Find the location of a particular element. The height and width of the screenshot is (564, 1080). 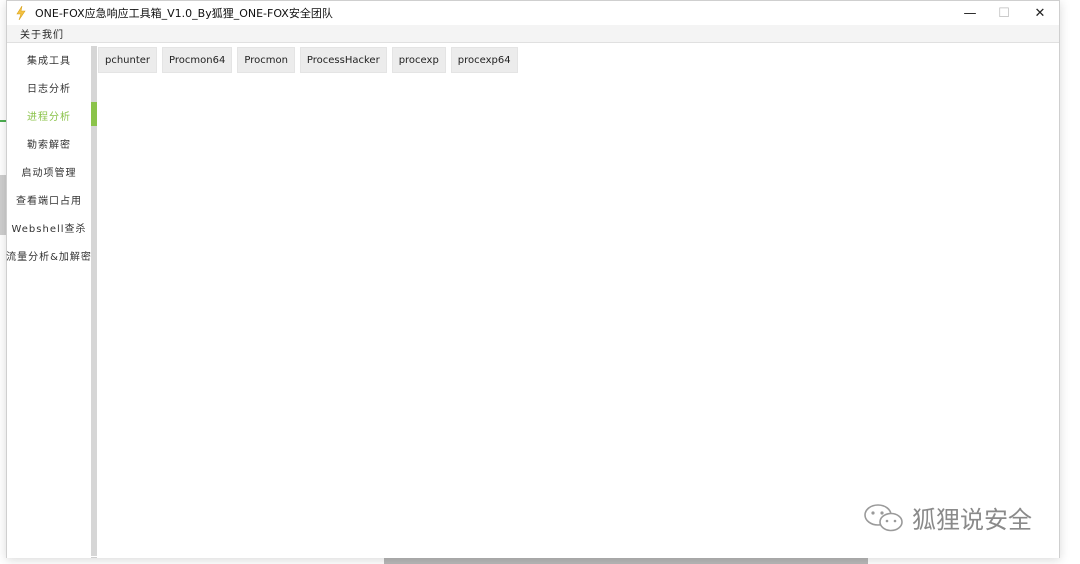

sidebar-item-log-analysis: 日志分析 is located at coordinates (49, 87).